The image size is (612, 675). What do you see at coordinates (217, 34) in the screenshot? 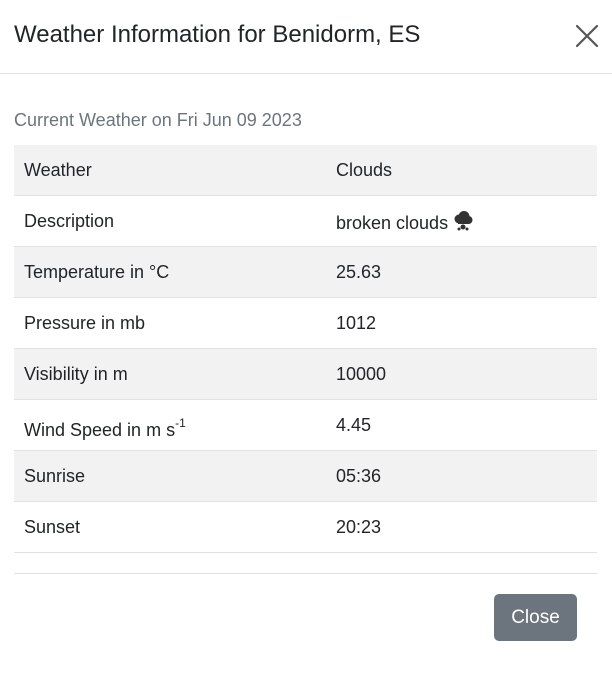
I see `modal-title: Weather Information for Benidorm, ES` at bounding box center [217, 34].